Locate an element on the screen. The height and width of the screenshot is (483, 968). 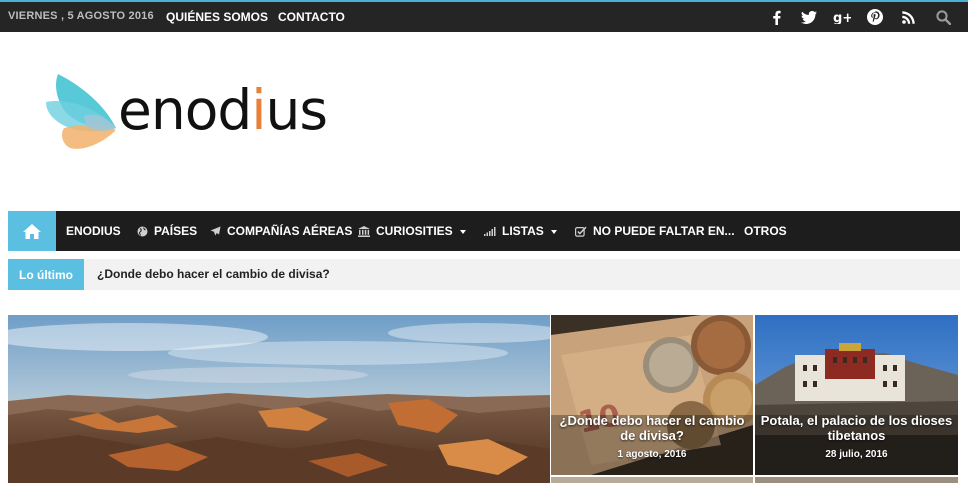
bank-icon is located at coordinates (364, 231).